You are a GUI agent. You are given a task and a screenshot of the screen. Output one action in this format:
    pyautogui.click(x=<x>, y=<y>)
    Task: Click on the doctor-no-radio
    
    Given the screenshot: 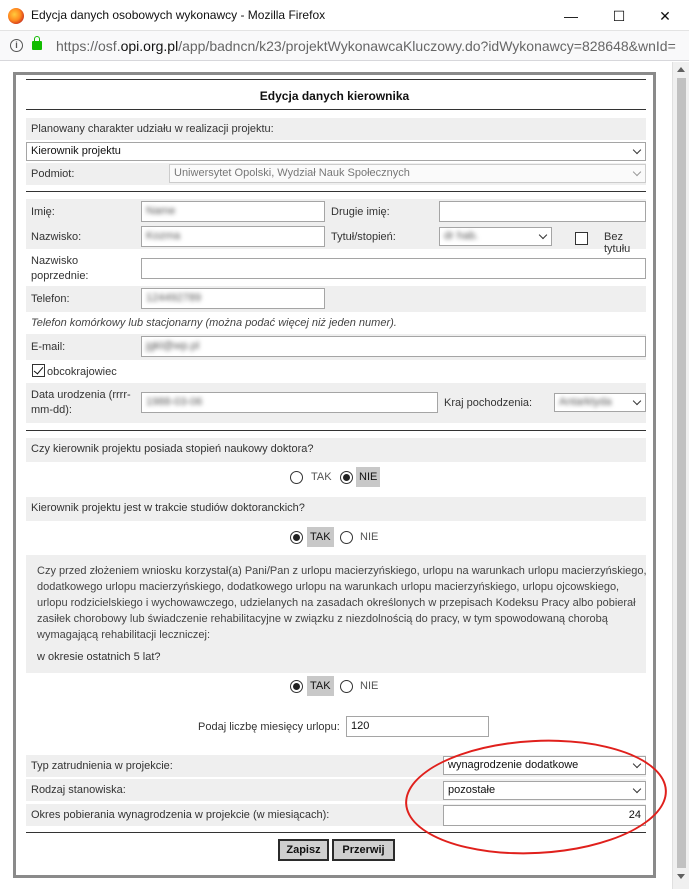 What is the action you would take?
    pyautogui.click(x=346, y=477)
    